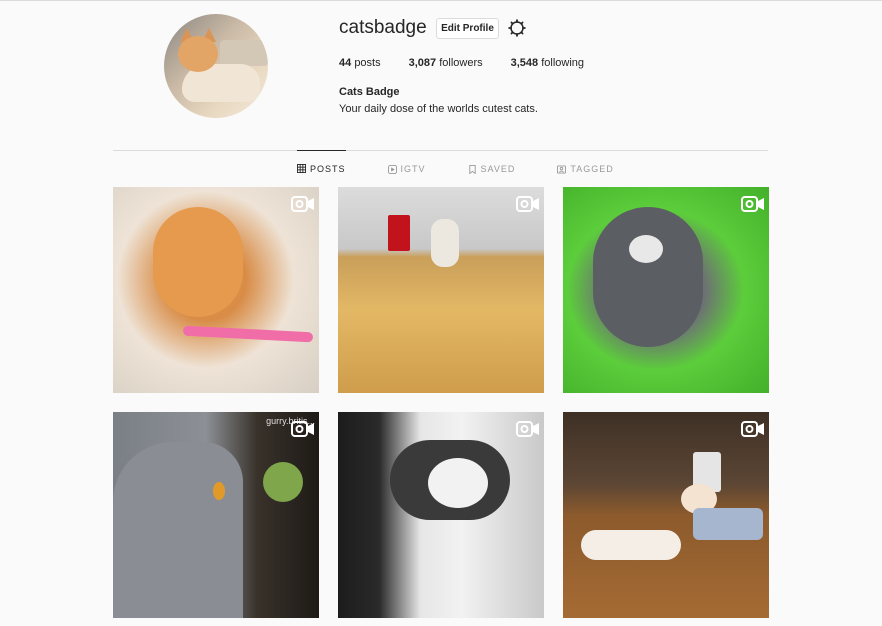 The image size is (882, 626). What do you see at coordinates (492, 169) in the screenshot?
I see `tab-saved: SAVED` at bounding box center [492, 169].